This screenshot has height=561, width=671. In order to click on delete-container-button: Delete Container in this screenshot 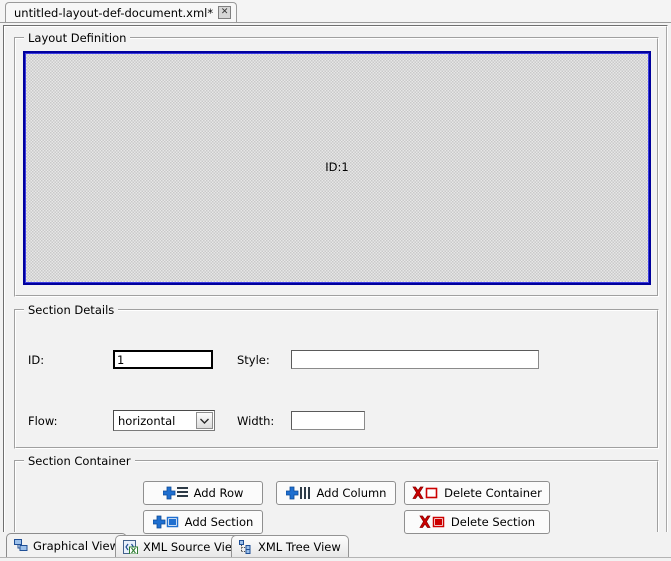, I will do `click(477, 493)`.